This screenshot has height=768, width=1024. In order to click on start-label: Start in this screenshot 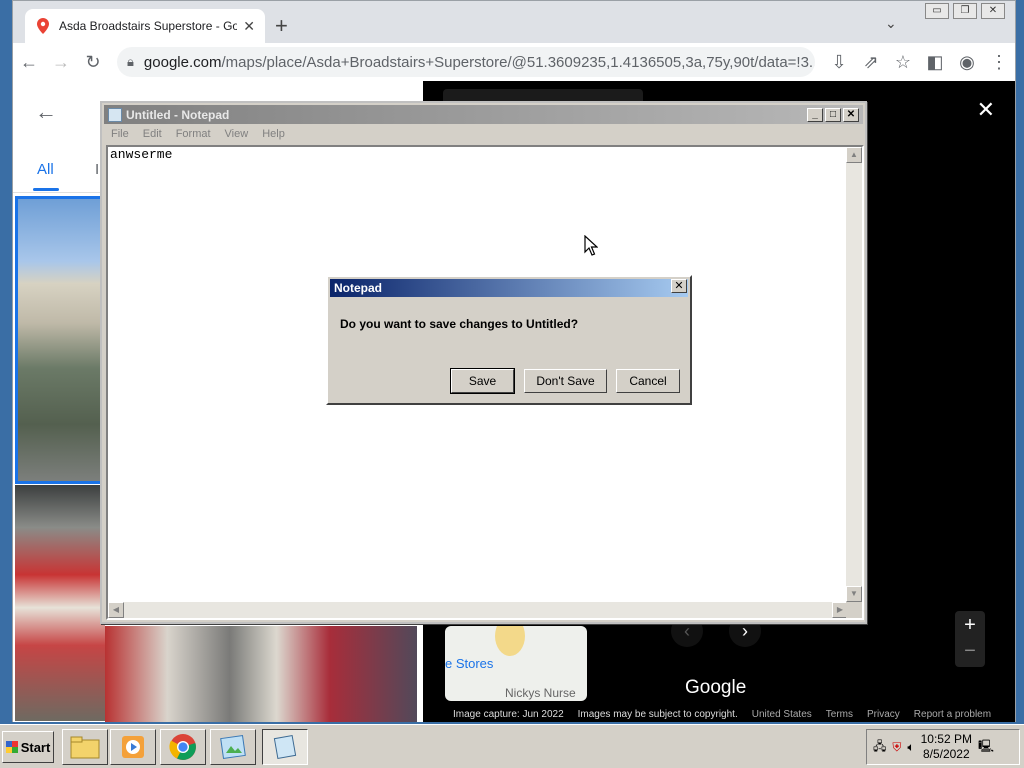, I will do `click(35, 747)`.